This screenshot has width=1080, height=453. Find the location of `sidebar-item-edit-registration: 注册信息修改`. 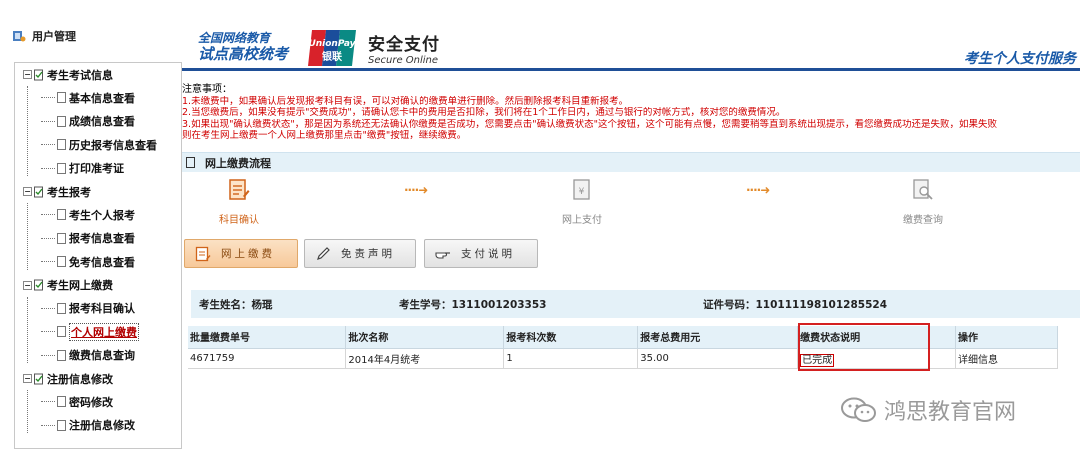

sidebar-item-edit-registration: 注册信息修改 is located at coordinates (98, 426).